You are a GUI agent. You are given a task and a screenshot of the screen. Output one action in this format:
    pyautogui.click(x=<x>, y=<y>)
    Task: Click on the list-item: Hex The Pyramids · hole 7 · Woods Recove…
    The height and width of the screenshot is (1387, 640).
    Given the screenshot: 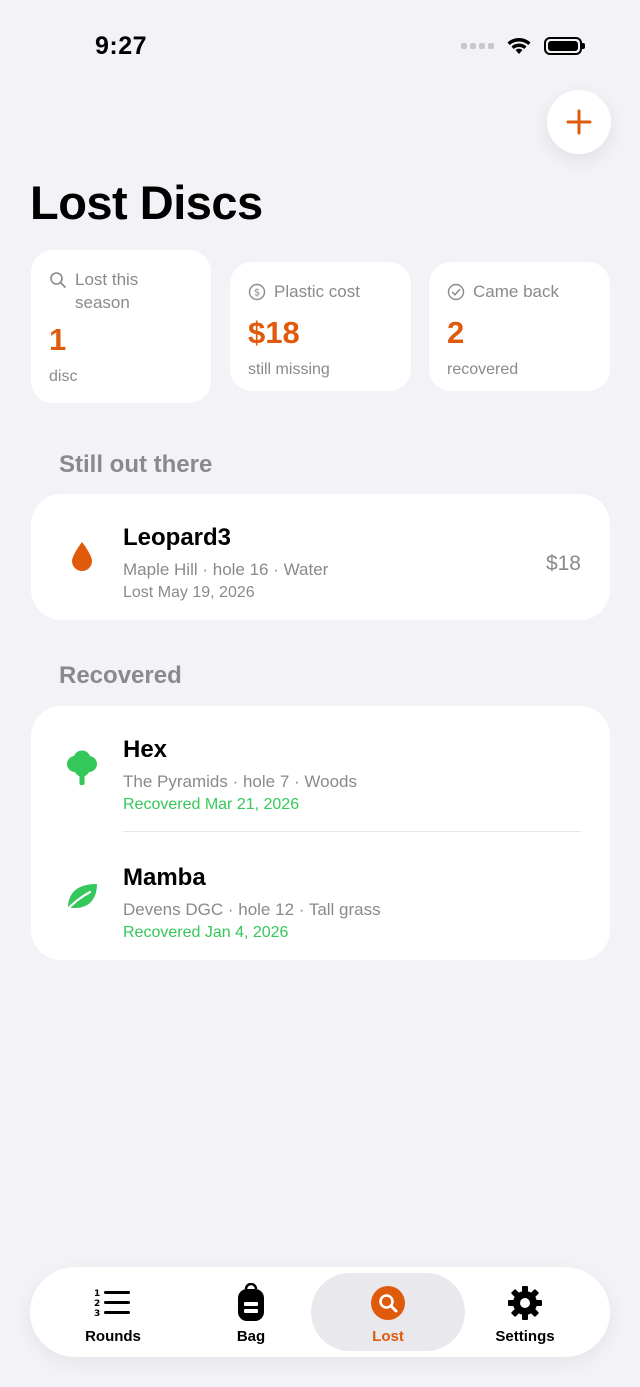 What is the action you would take?
    pyautogui.click(x=320, y=767)
    